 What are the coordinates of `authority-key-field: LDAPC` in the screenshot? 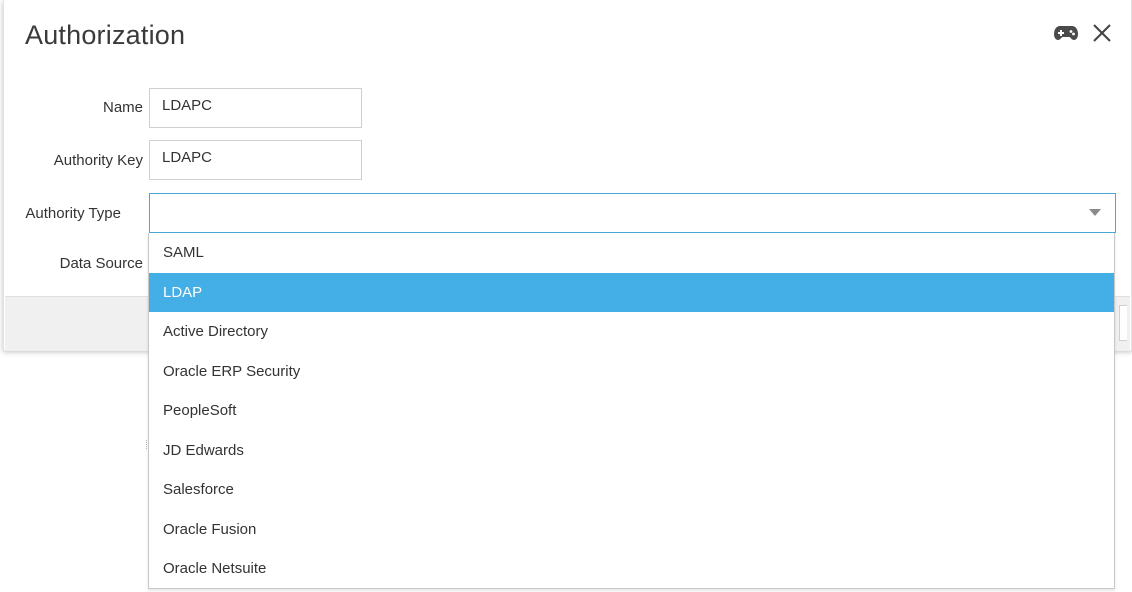 It's located at (255, 160).